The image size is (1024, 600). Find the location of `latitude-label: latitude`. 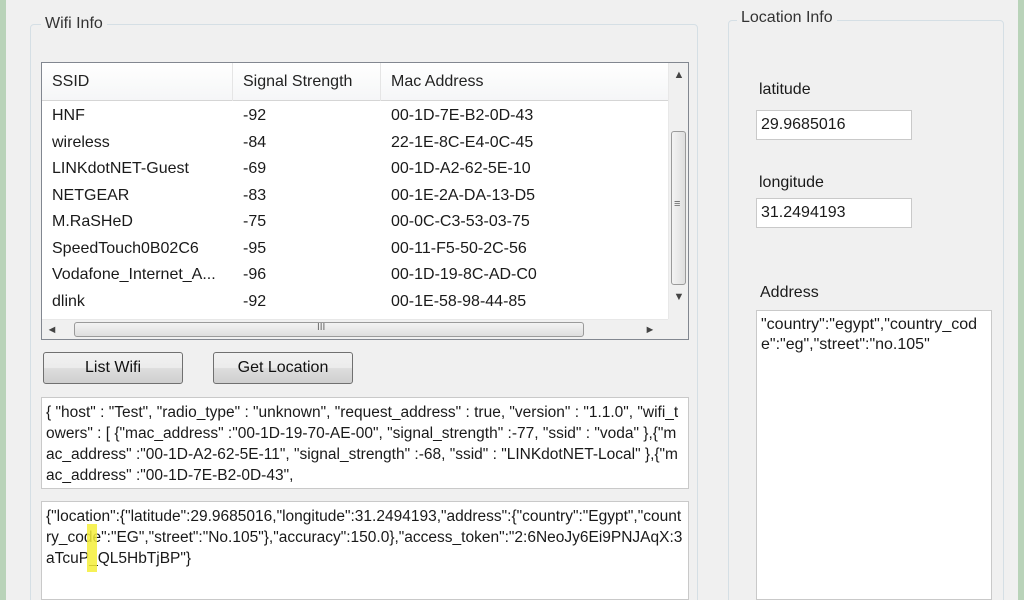

latitude-label: latitude is located at coordinates (785, 89).